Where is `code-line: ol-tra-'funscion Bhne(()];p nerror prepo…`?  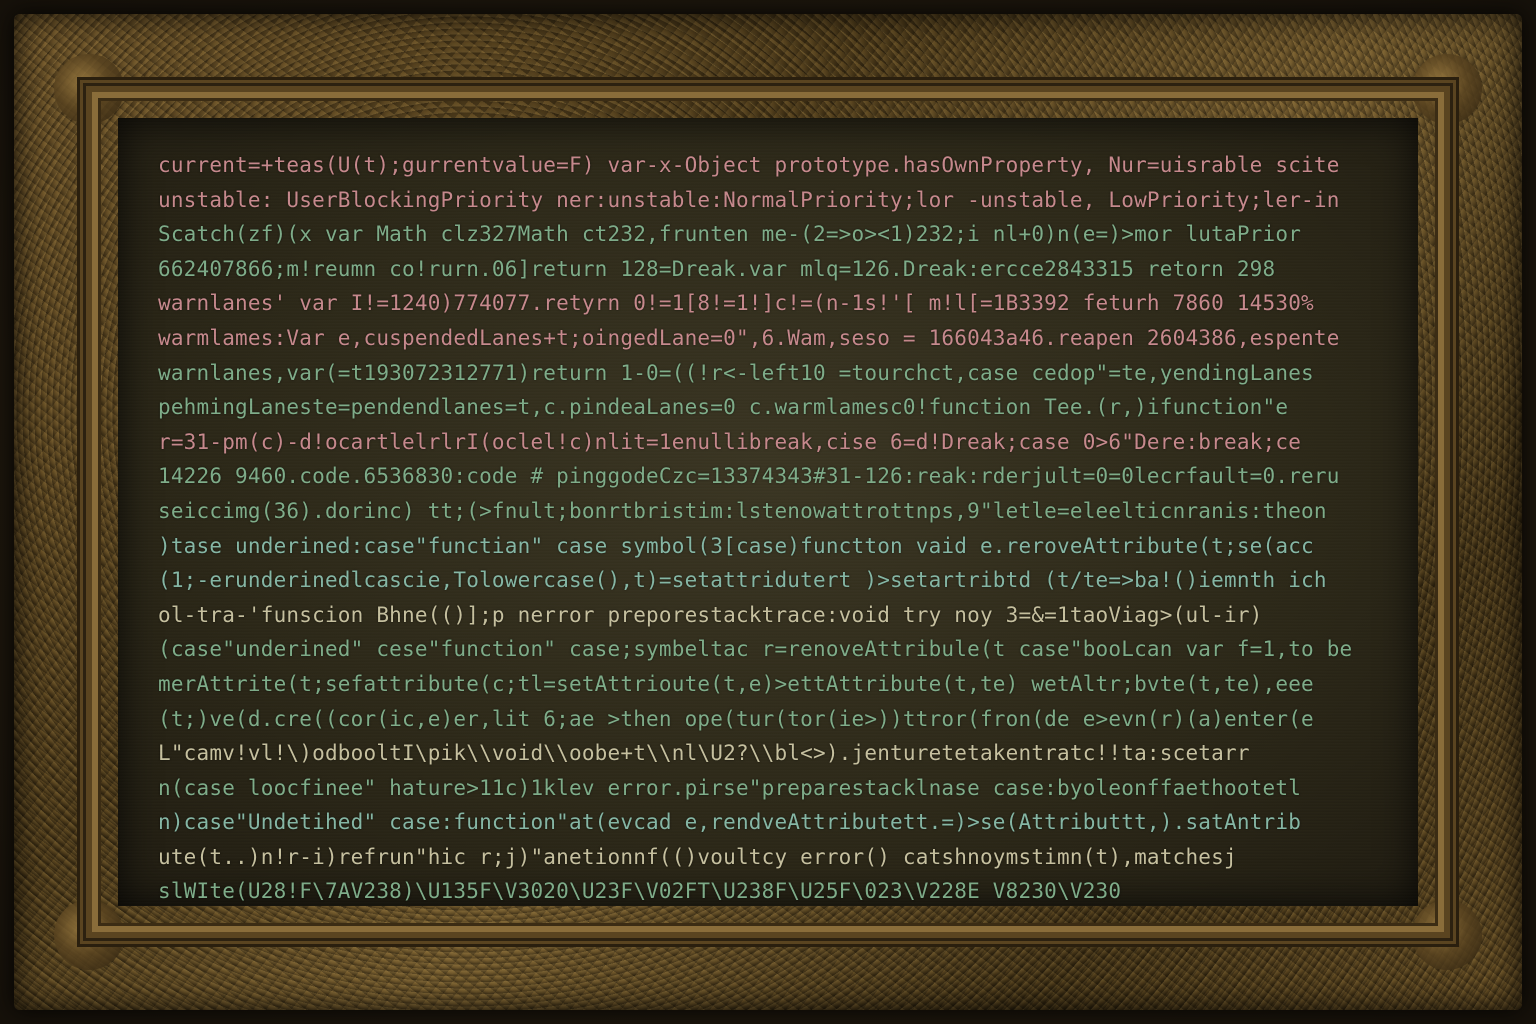
code-line: ol-tra-'funscion Bhne(()];p nerror prepo… is located at coordinates (710, 614).